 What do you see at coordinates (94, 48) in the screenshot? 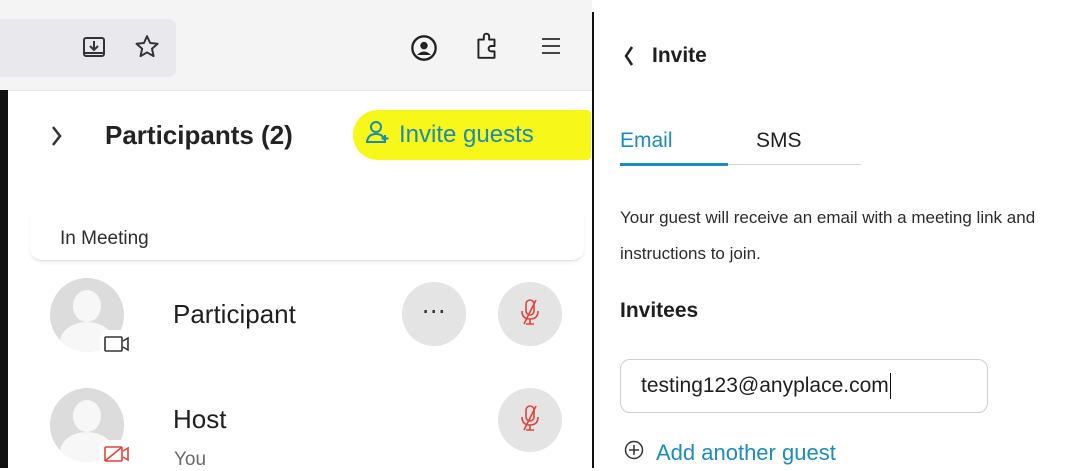
I see `install-app-icon` at bounding box center [94, 48].